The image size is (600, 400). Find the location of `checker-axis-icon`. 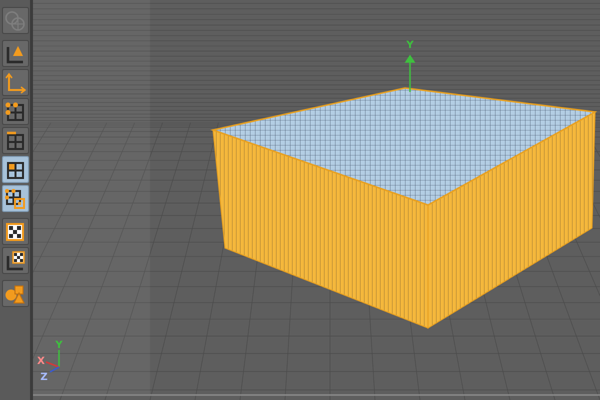

checker-axis-icon is located at coordinates (15, 261).